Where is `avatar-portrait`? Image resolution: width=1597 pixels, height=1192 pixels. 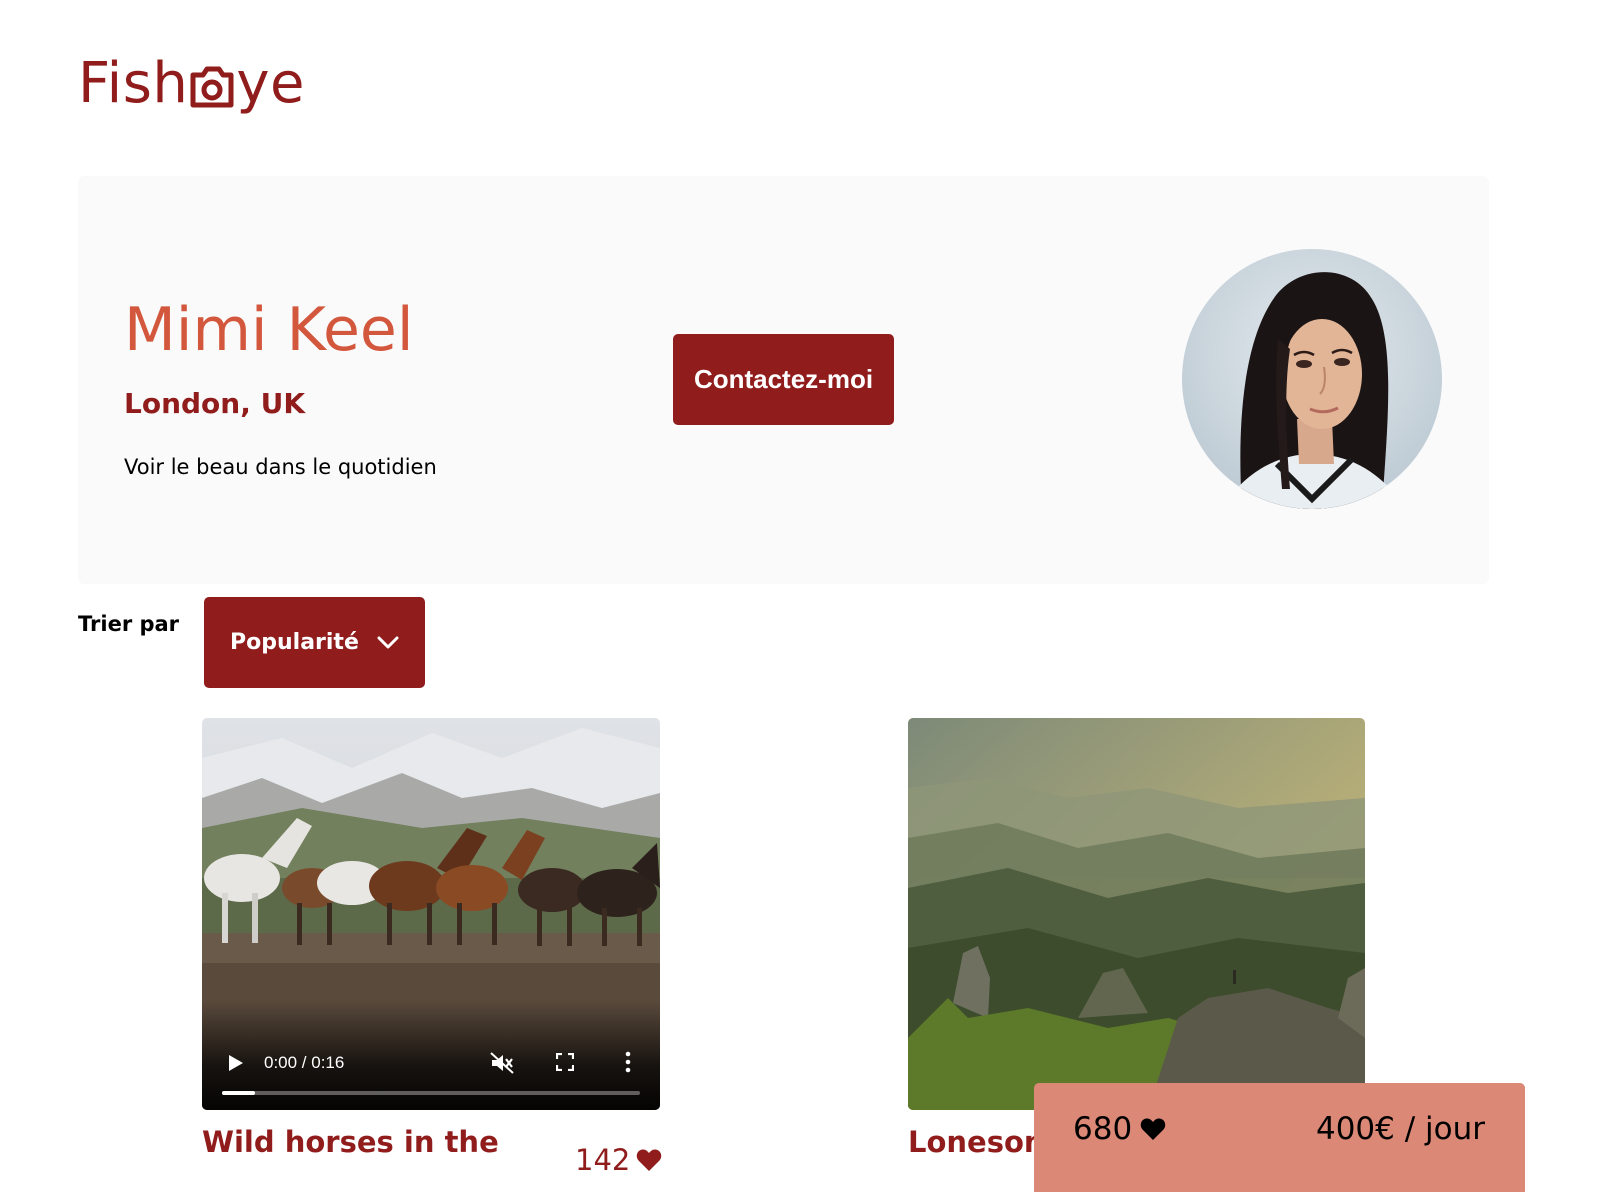
avatar-portrait is located at coordinates (1312, 379).